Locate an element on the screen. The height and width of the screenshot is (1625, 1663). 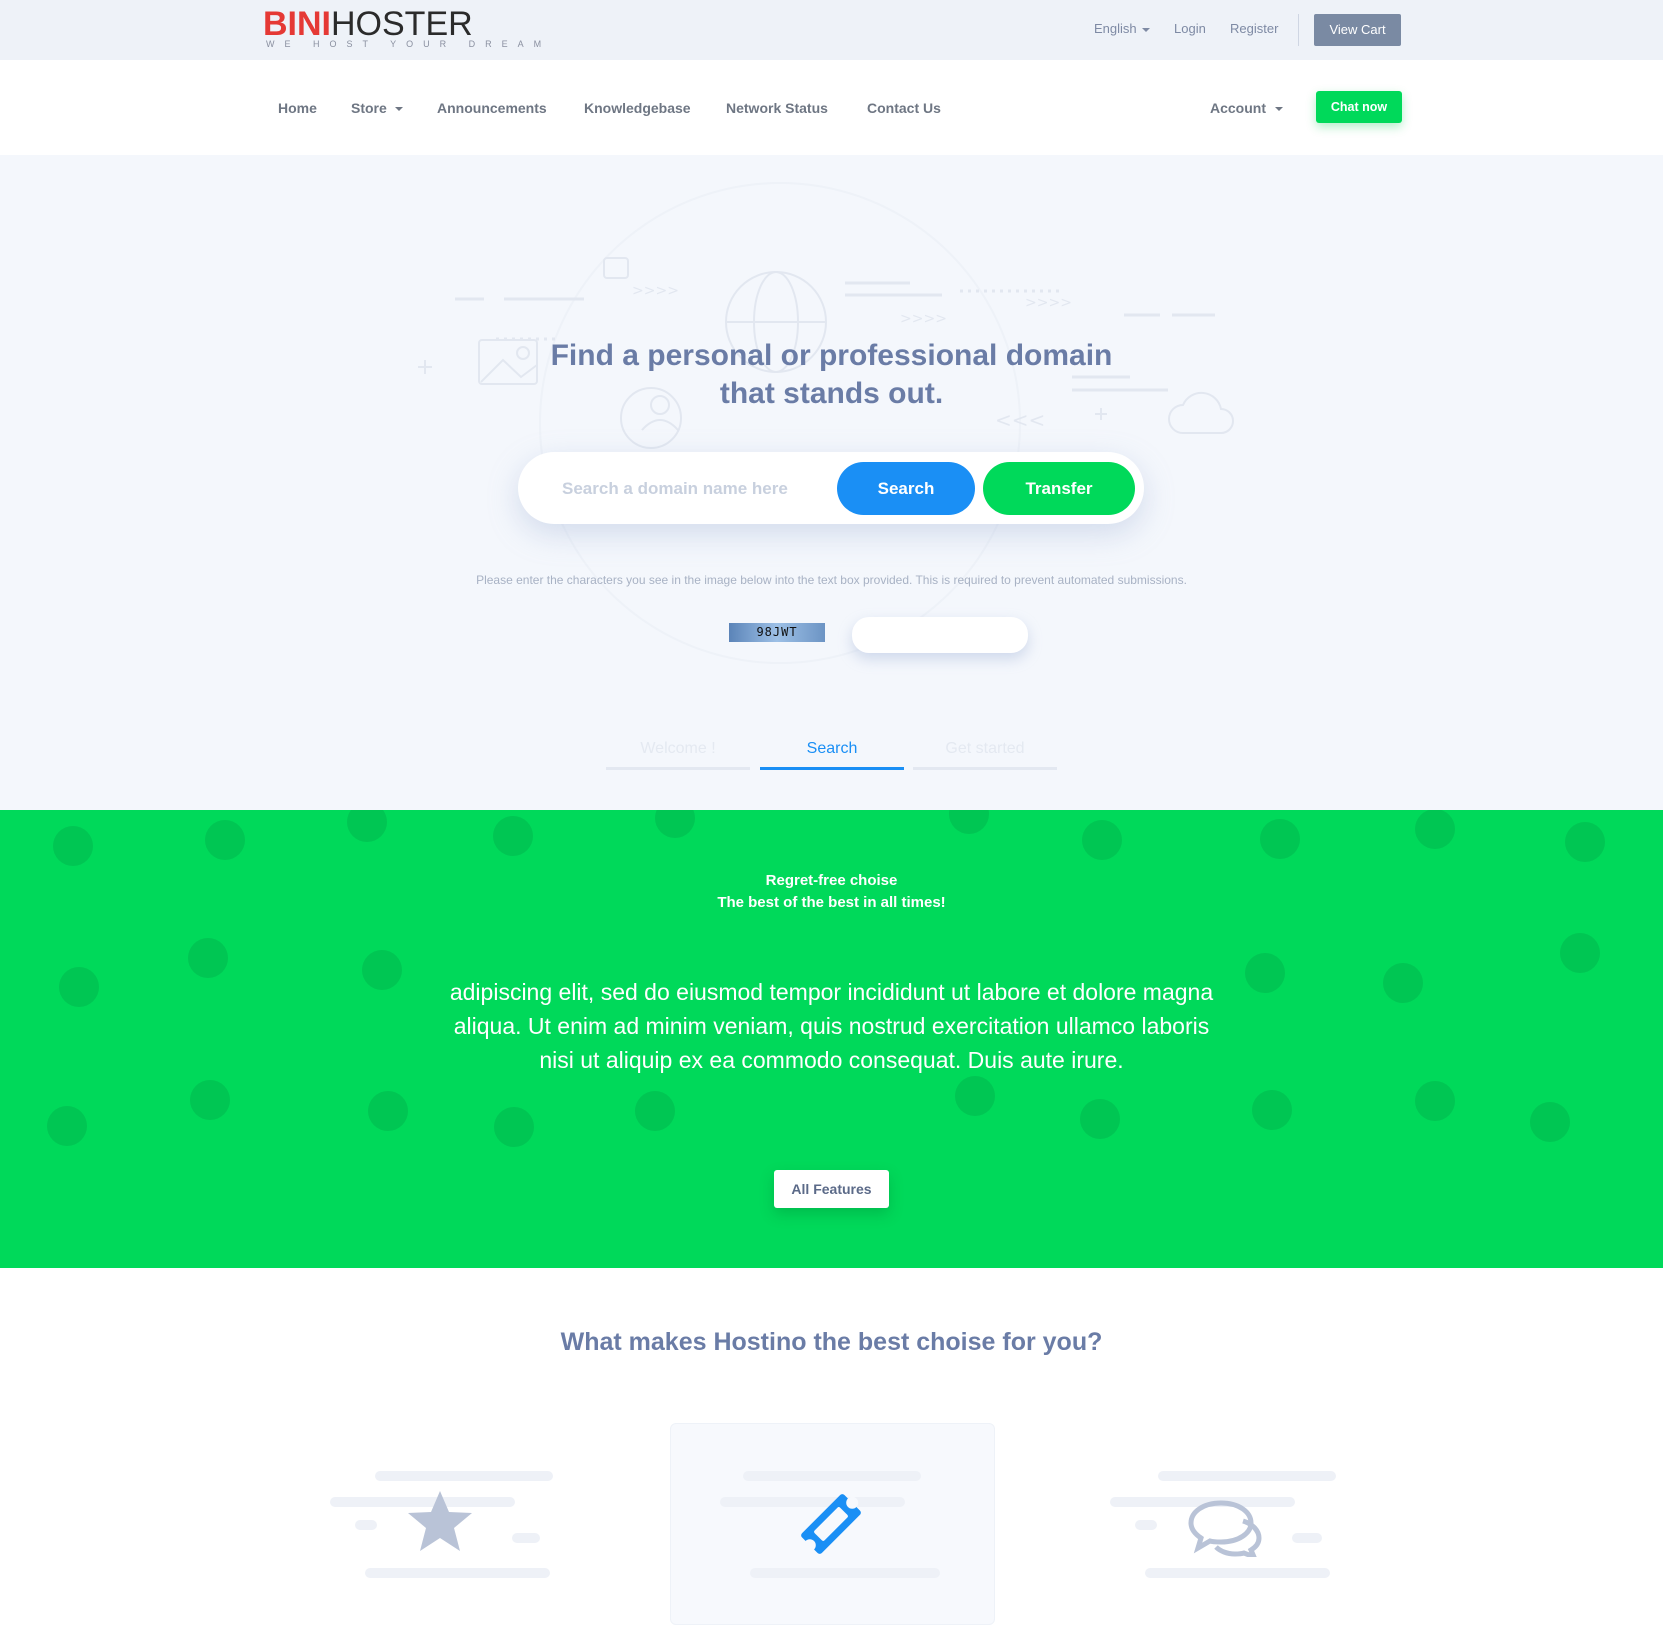
domain-search-box: Search Transfer is located at coordinates (831, 489).